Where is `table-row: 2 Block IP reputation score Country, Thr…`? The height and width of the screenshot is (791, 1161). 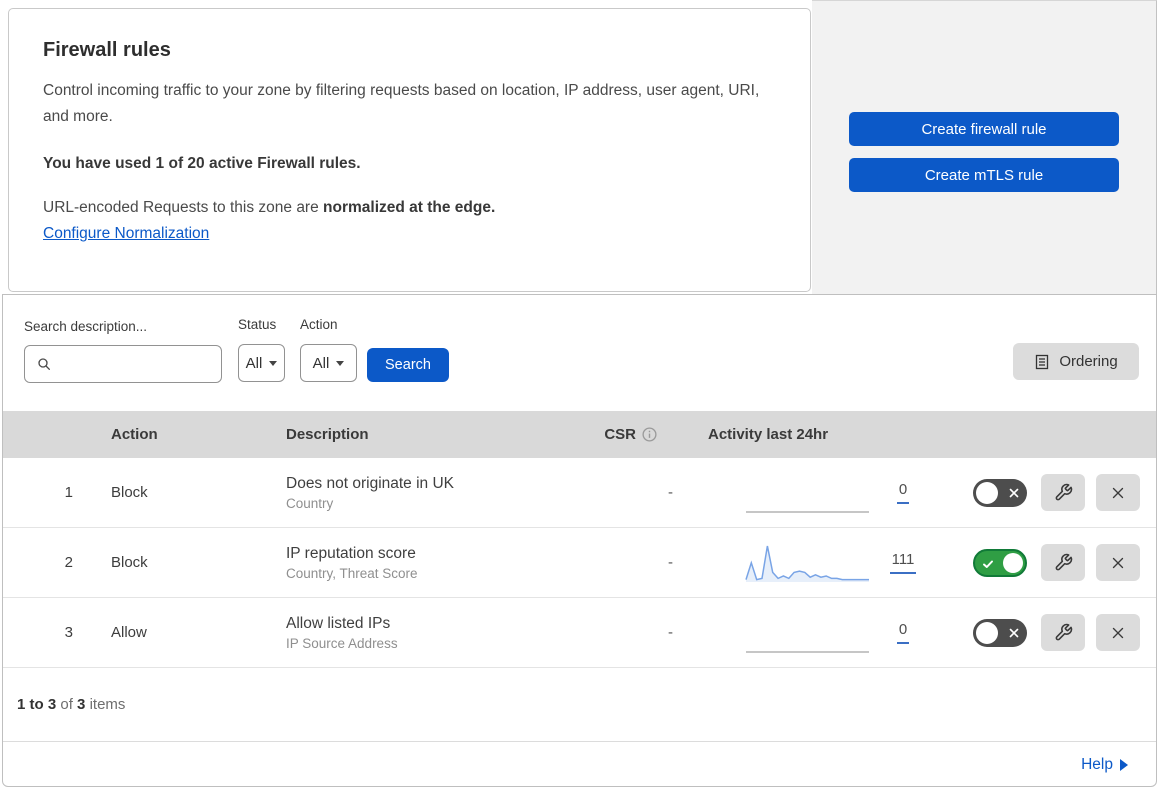
table-row: 2 Block IP reputation score Country, Thr… is located at coordinates (579, 563).